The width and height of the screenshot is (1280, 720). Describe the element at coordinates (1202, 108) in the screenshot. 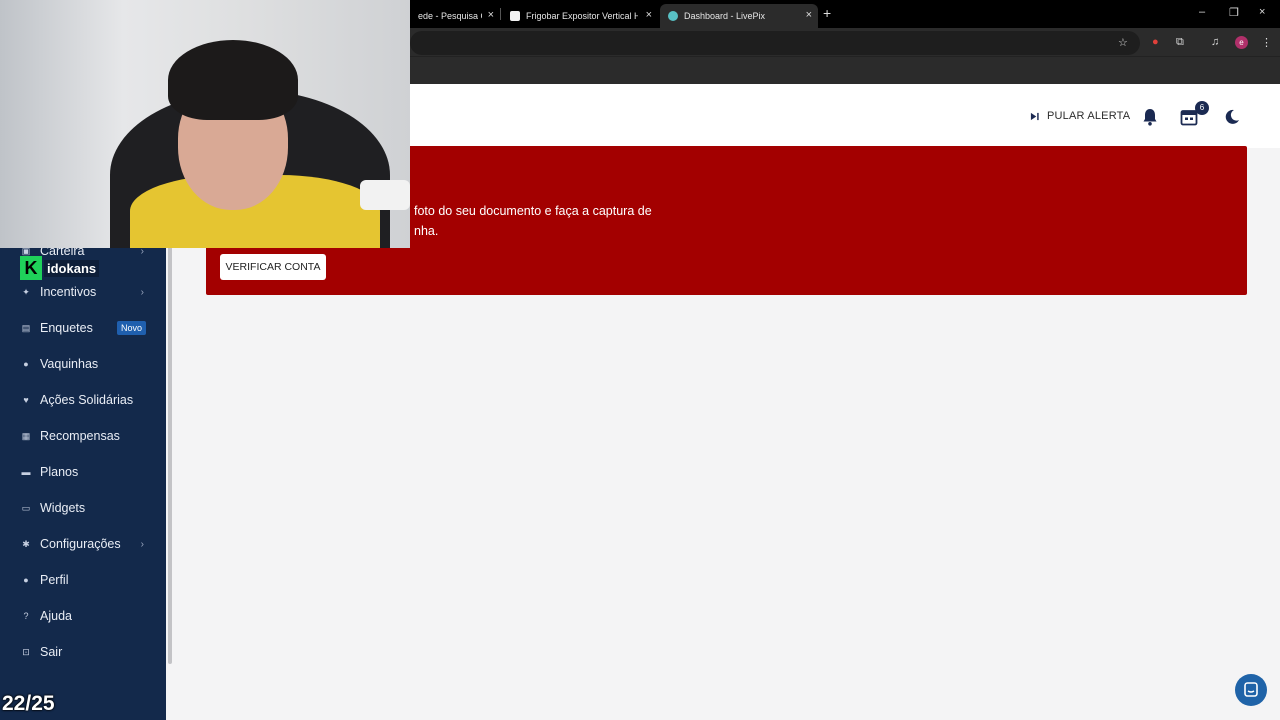

I see `calendar-count-badge: 6` at that location.